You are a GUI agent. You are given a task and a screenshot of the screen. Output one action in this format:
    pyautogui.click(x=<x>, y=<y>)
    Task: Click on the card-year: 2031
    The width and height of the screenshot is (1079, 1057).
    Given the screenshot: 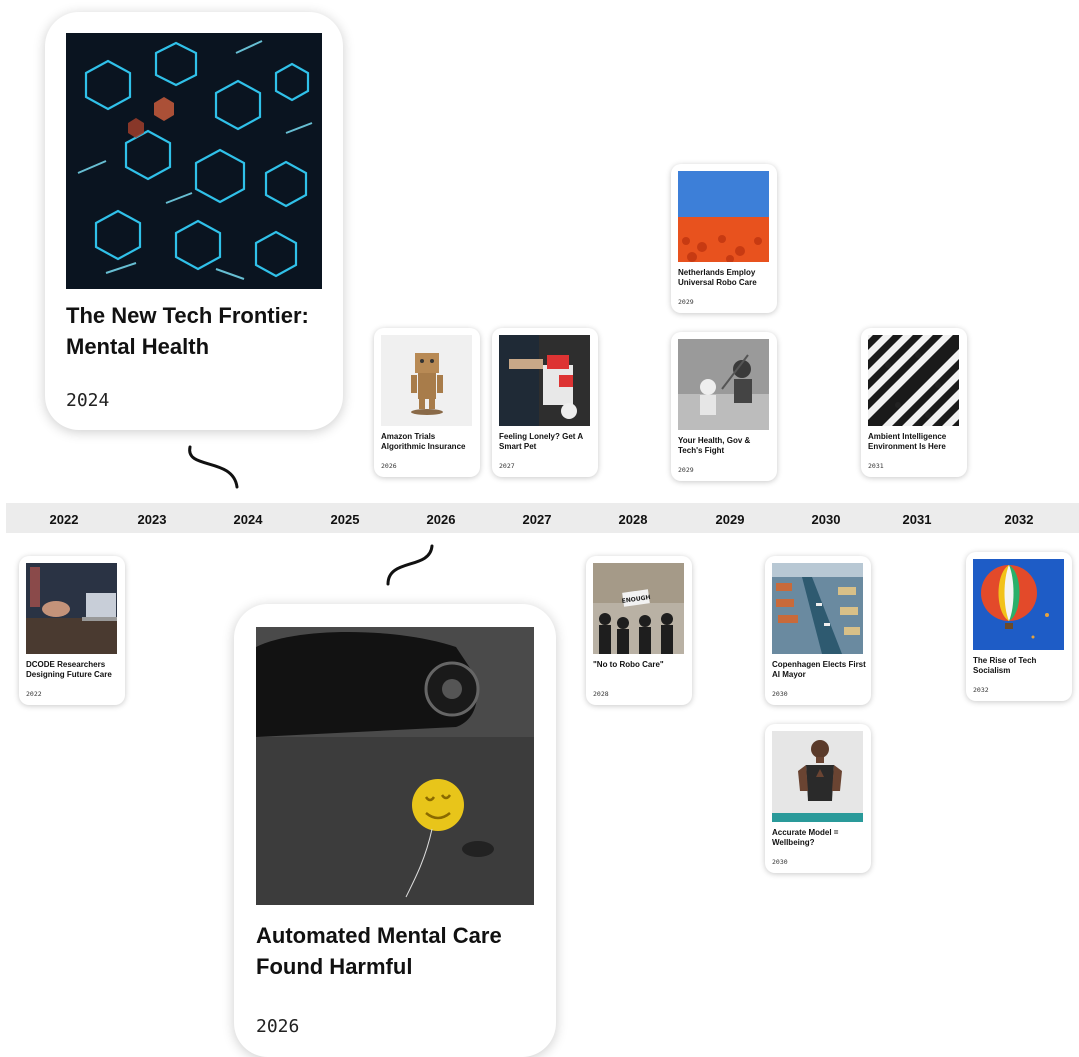 What is the action you would take?
    pyautogui.click(x=876, y=466)
    